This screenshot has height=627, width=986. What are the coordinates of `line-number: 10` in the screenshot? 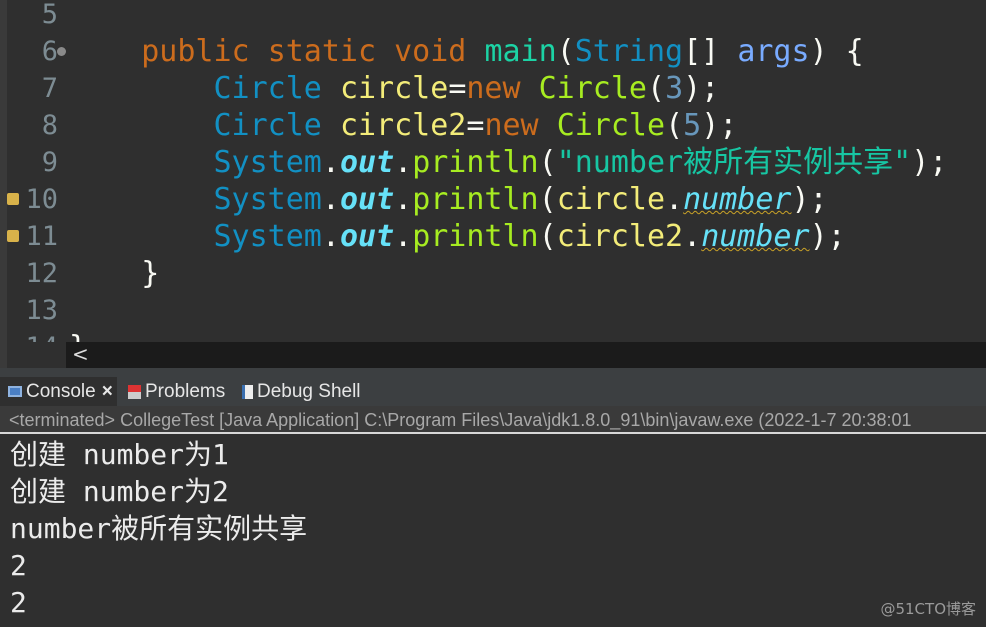 It's located at (41, 199).